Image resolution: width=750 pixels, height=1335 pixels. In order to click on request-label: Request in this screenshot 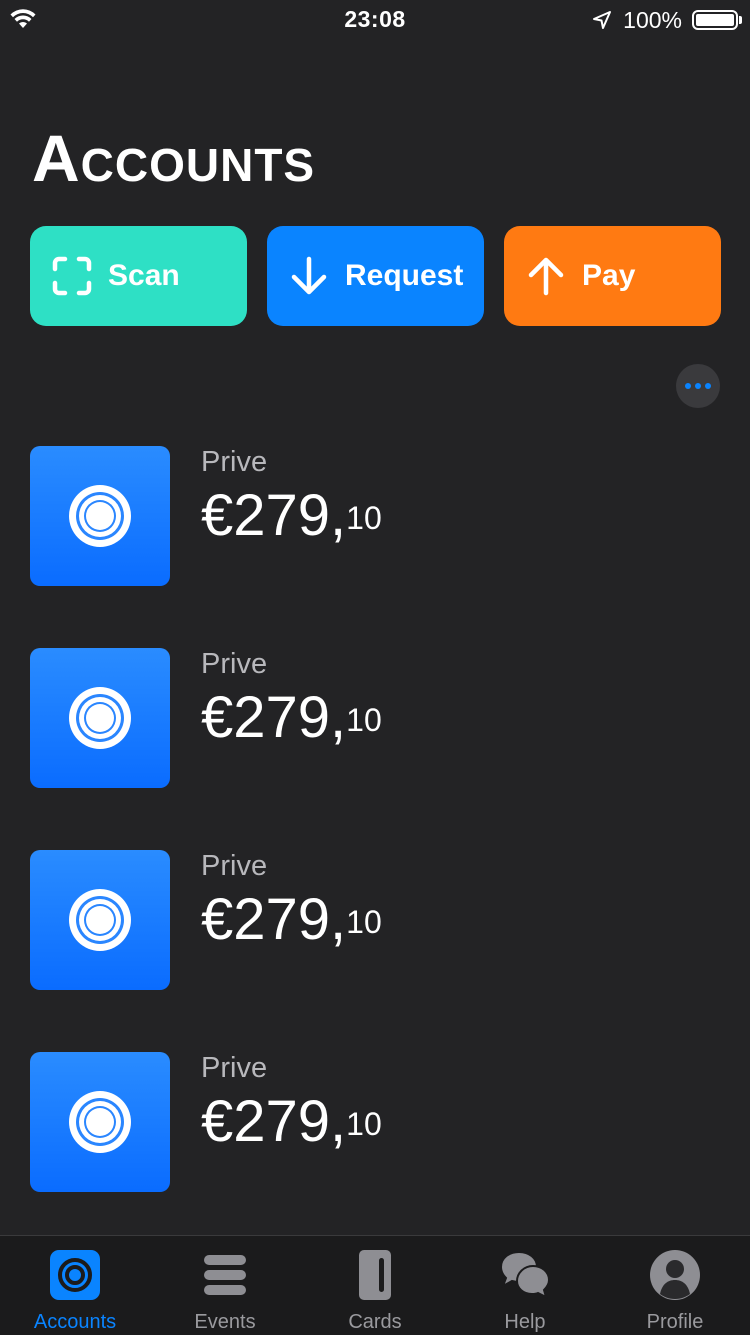, I will do `click(404, 275)`.